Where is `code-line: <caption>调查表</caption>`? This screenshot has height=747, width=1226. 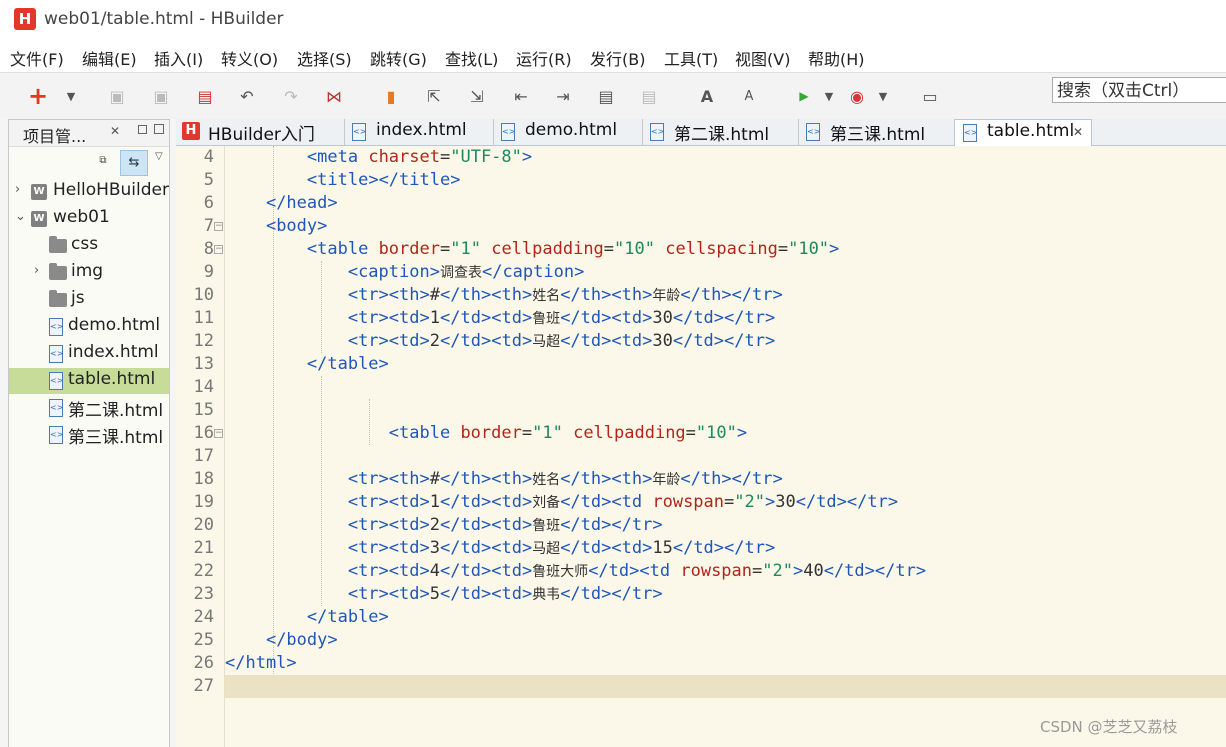
code-line: <caption>调查表</caption> is located at coordinates (725, 272).